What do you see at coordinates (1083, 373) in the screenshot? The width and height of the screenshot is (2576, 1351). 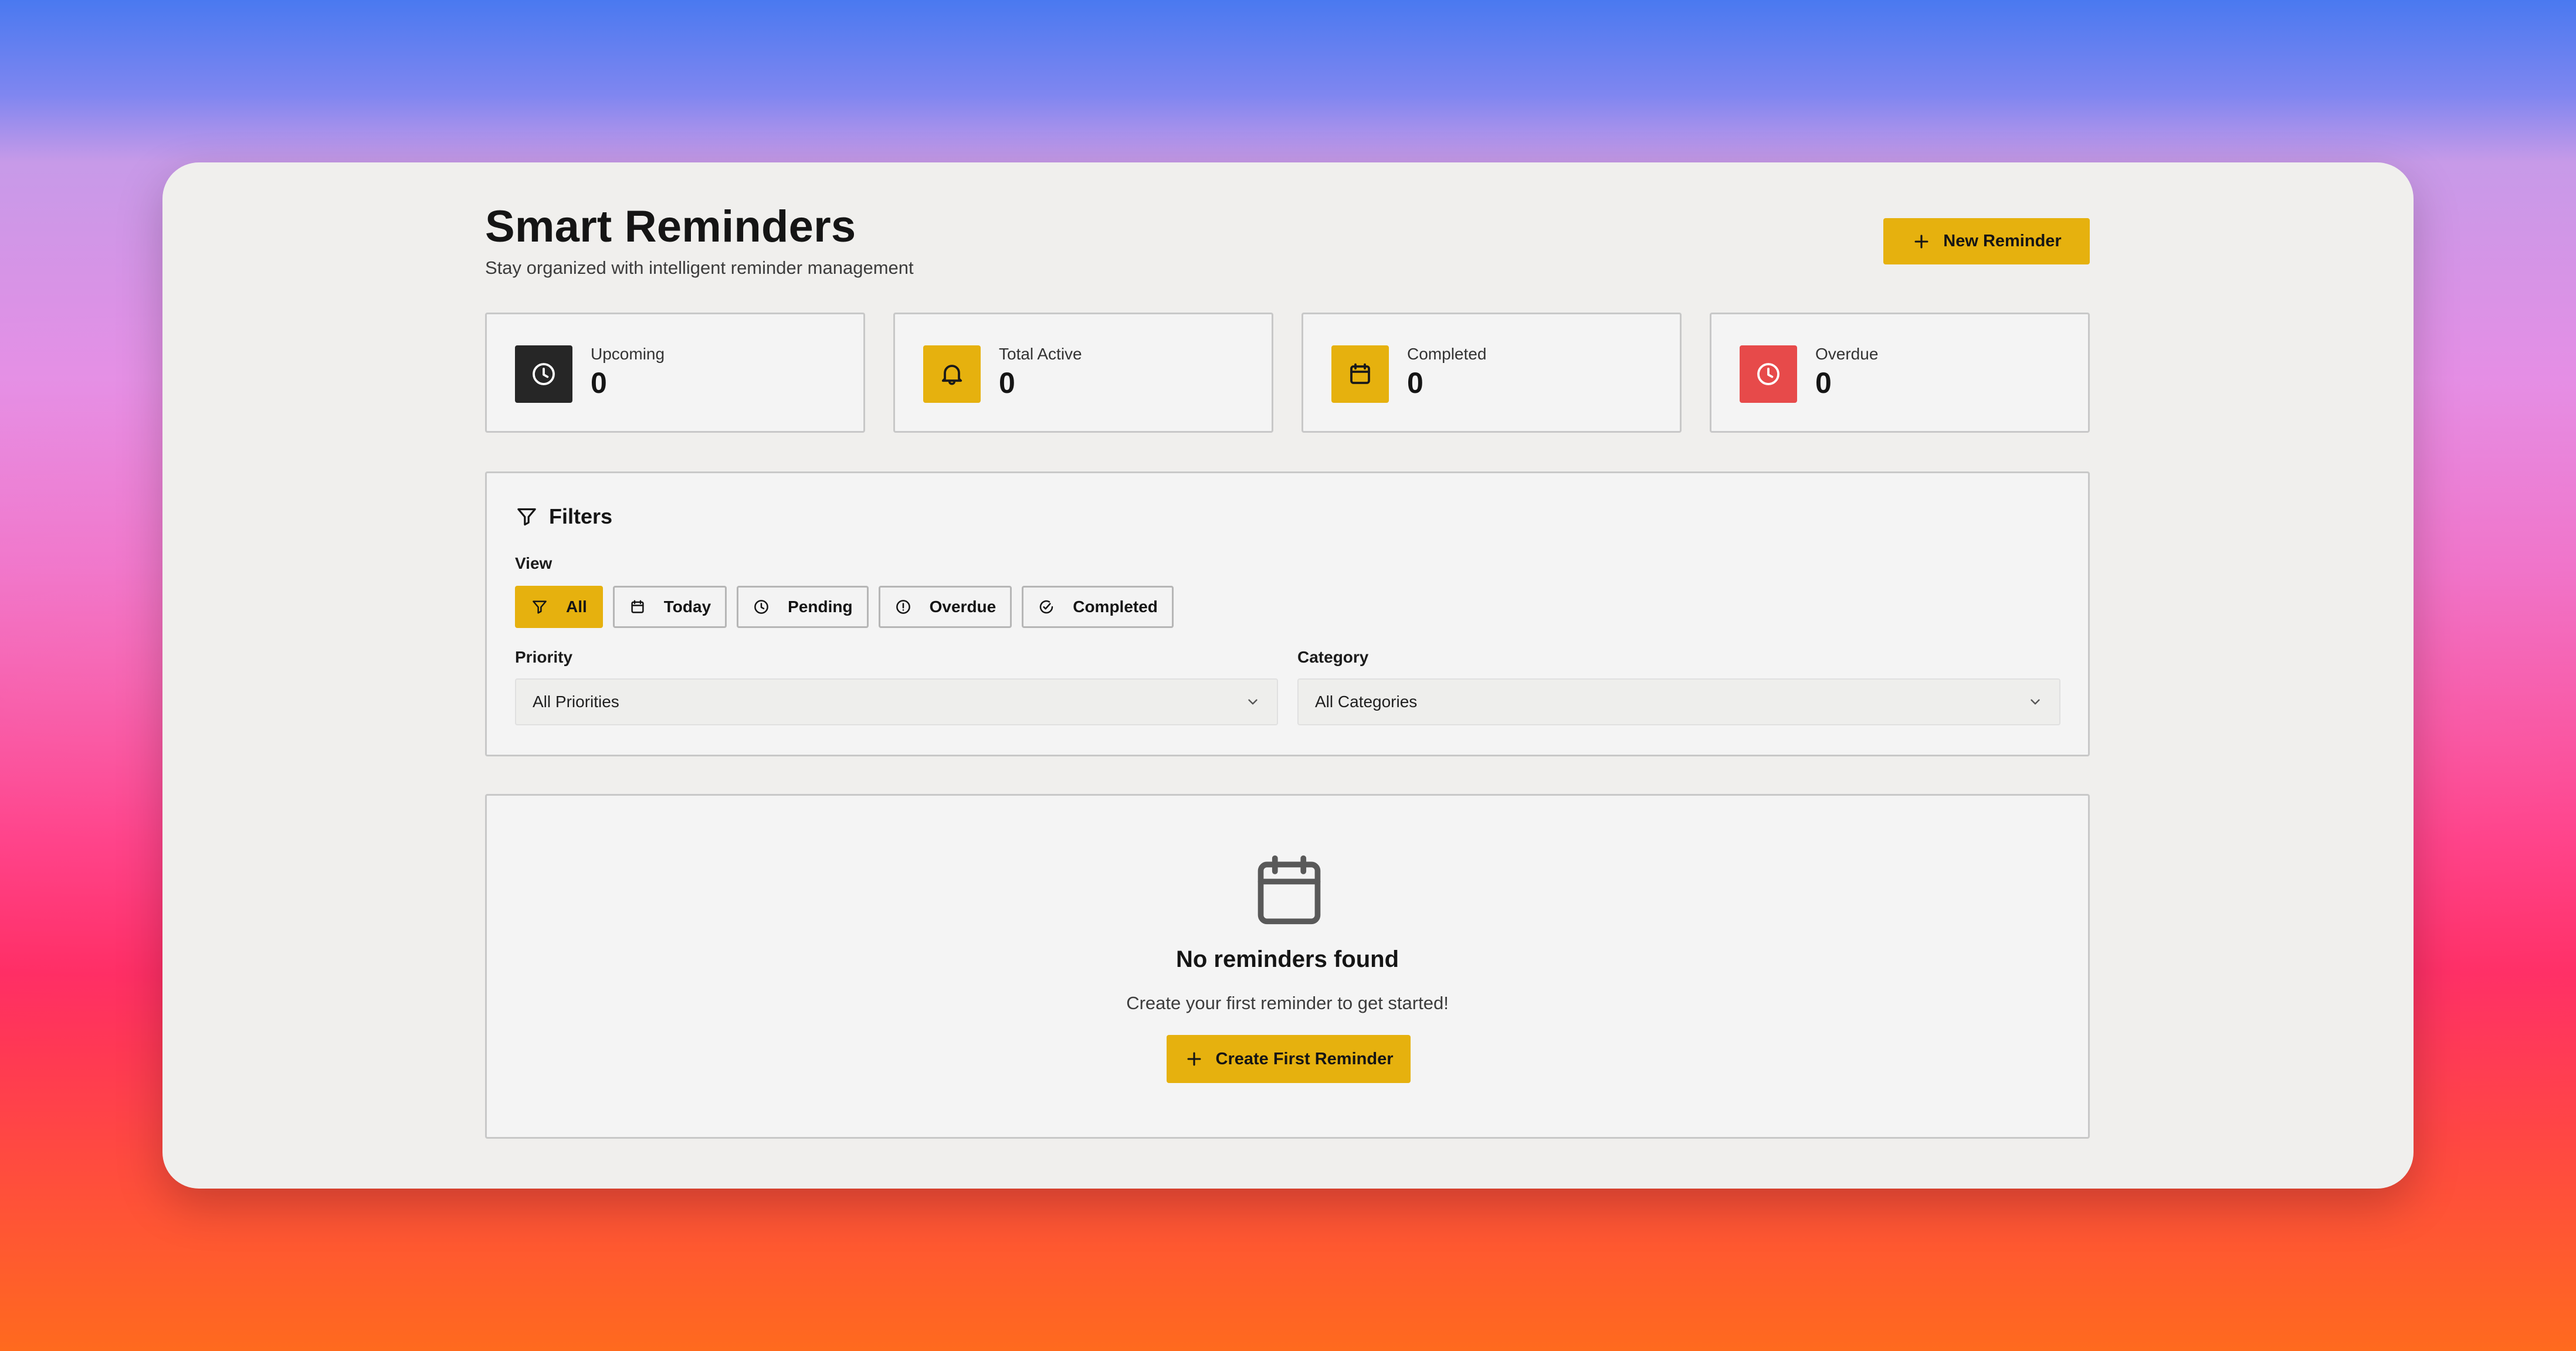 I see `stat-card-total-active: Total Active 0` at bounding box center [1083, 373].